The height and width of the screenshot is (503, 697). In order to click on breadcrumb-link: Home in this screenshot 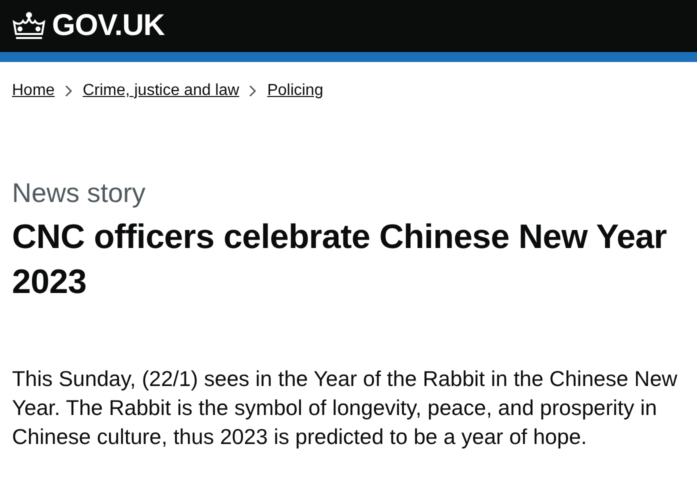, I will do `click(33, 91)`.